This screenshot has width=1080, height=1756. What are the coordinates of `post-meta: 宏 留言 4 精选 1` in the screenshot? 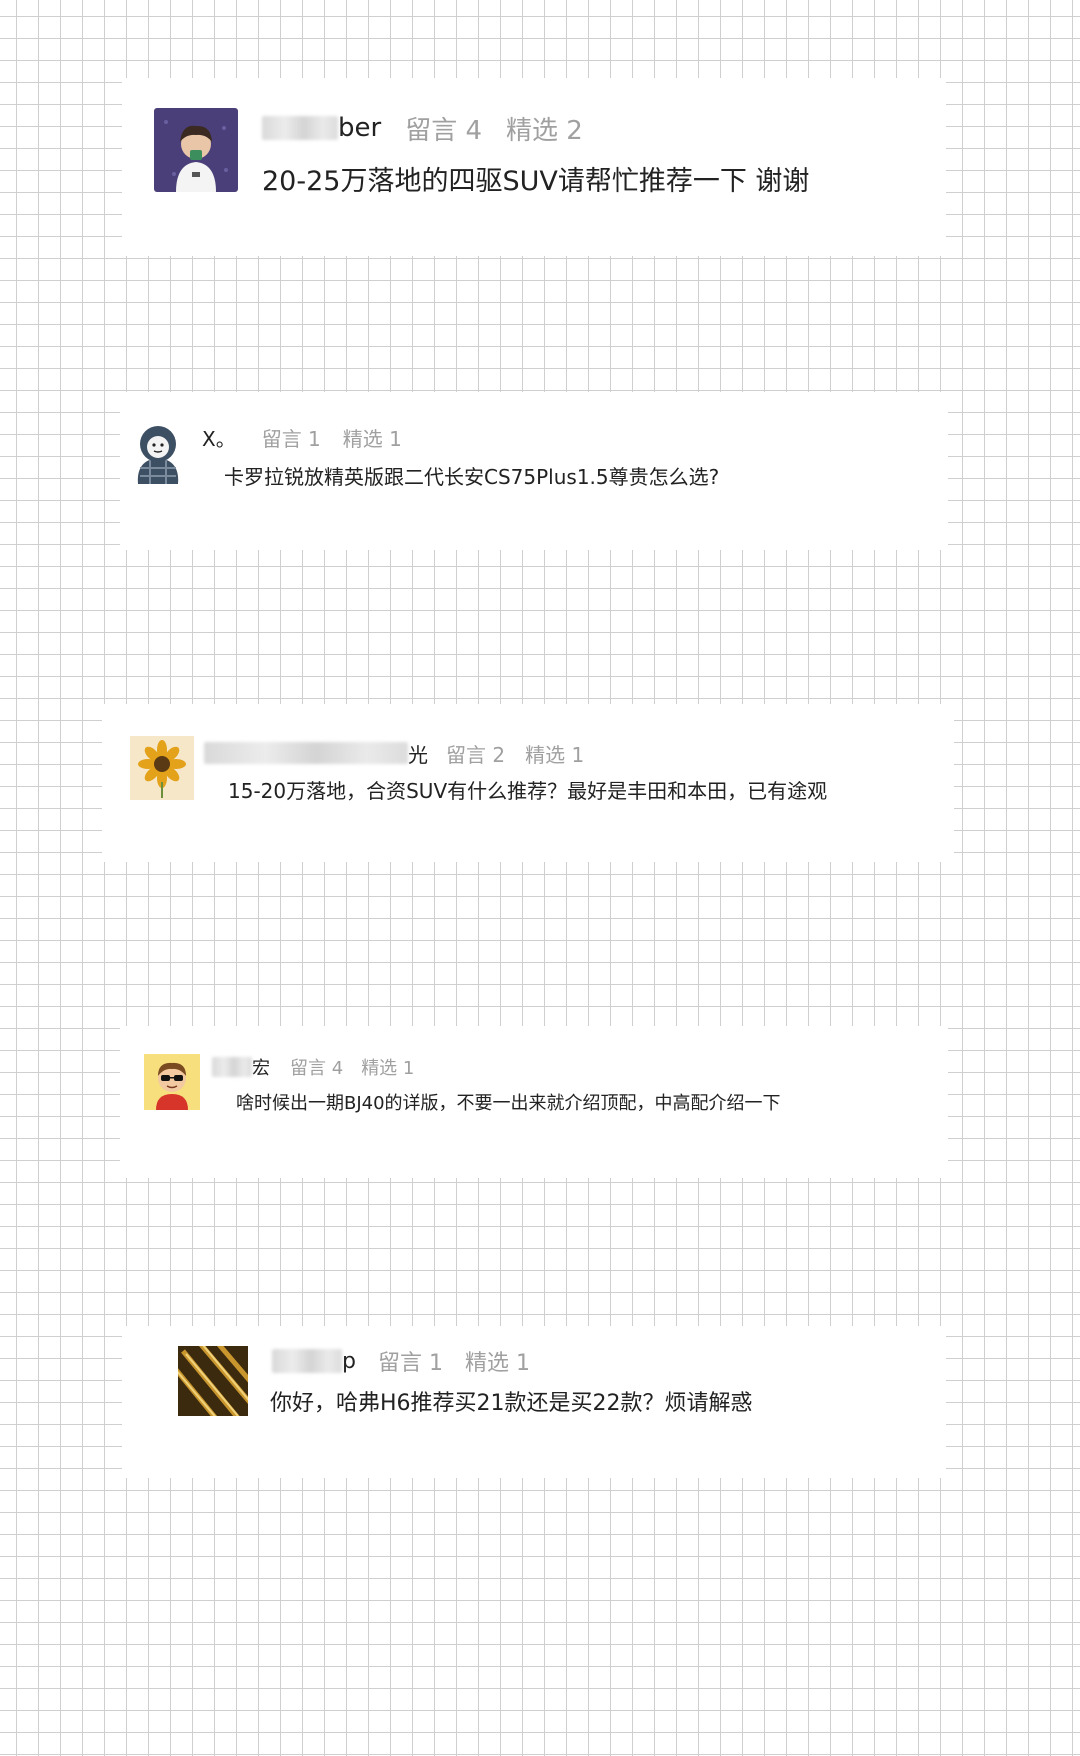 It's located at (313, 1067).